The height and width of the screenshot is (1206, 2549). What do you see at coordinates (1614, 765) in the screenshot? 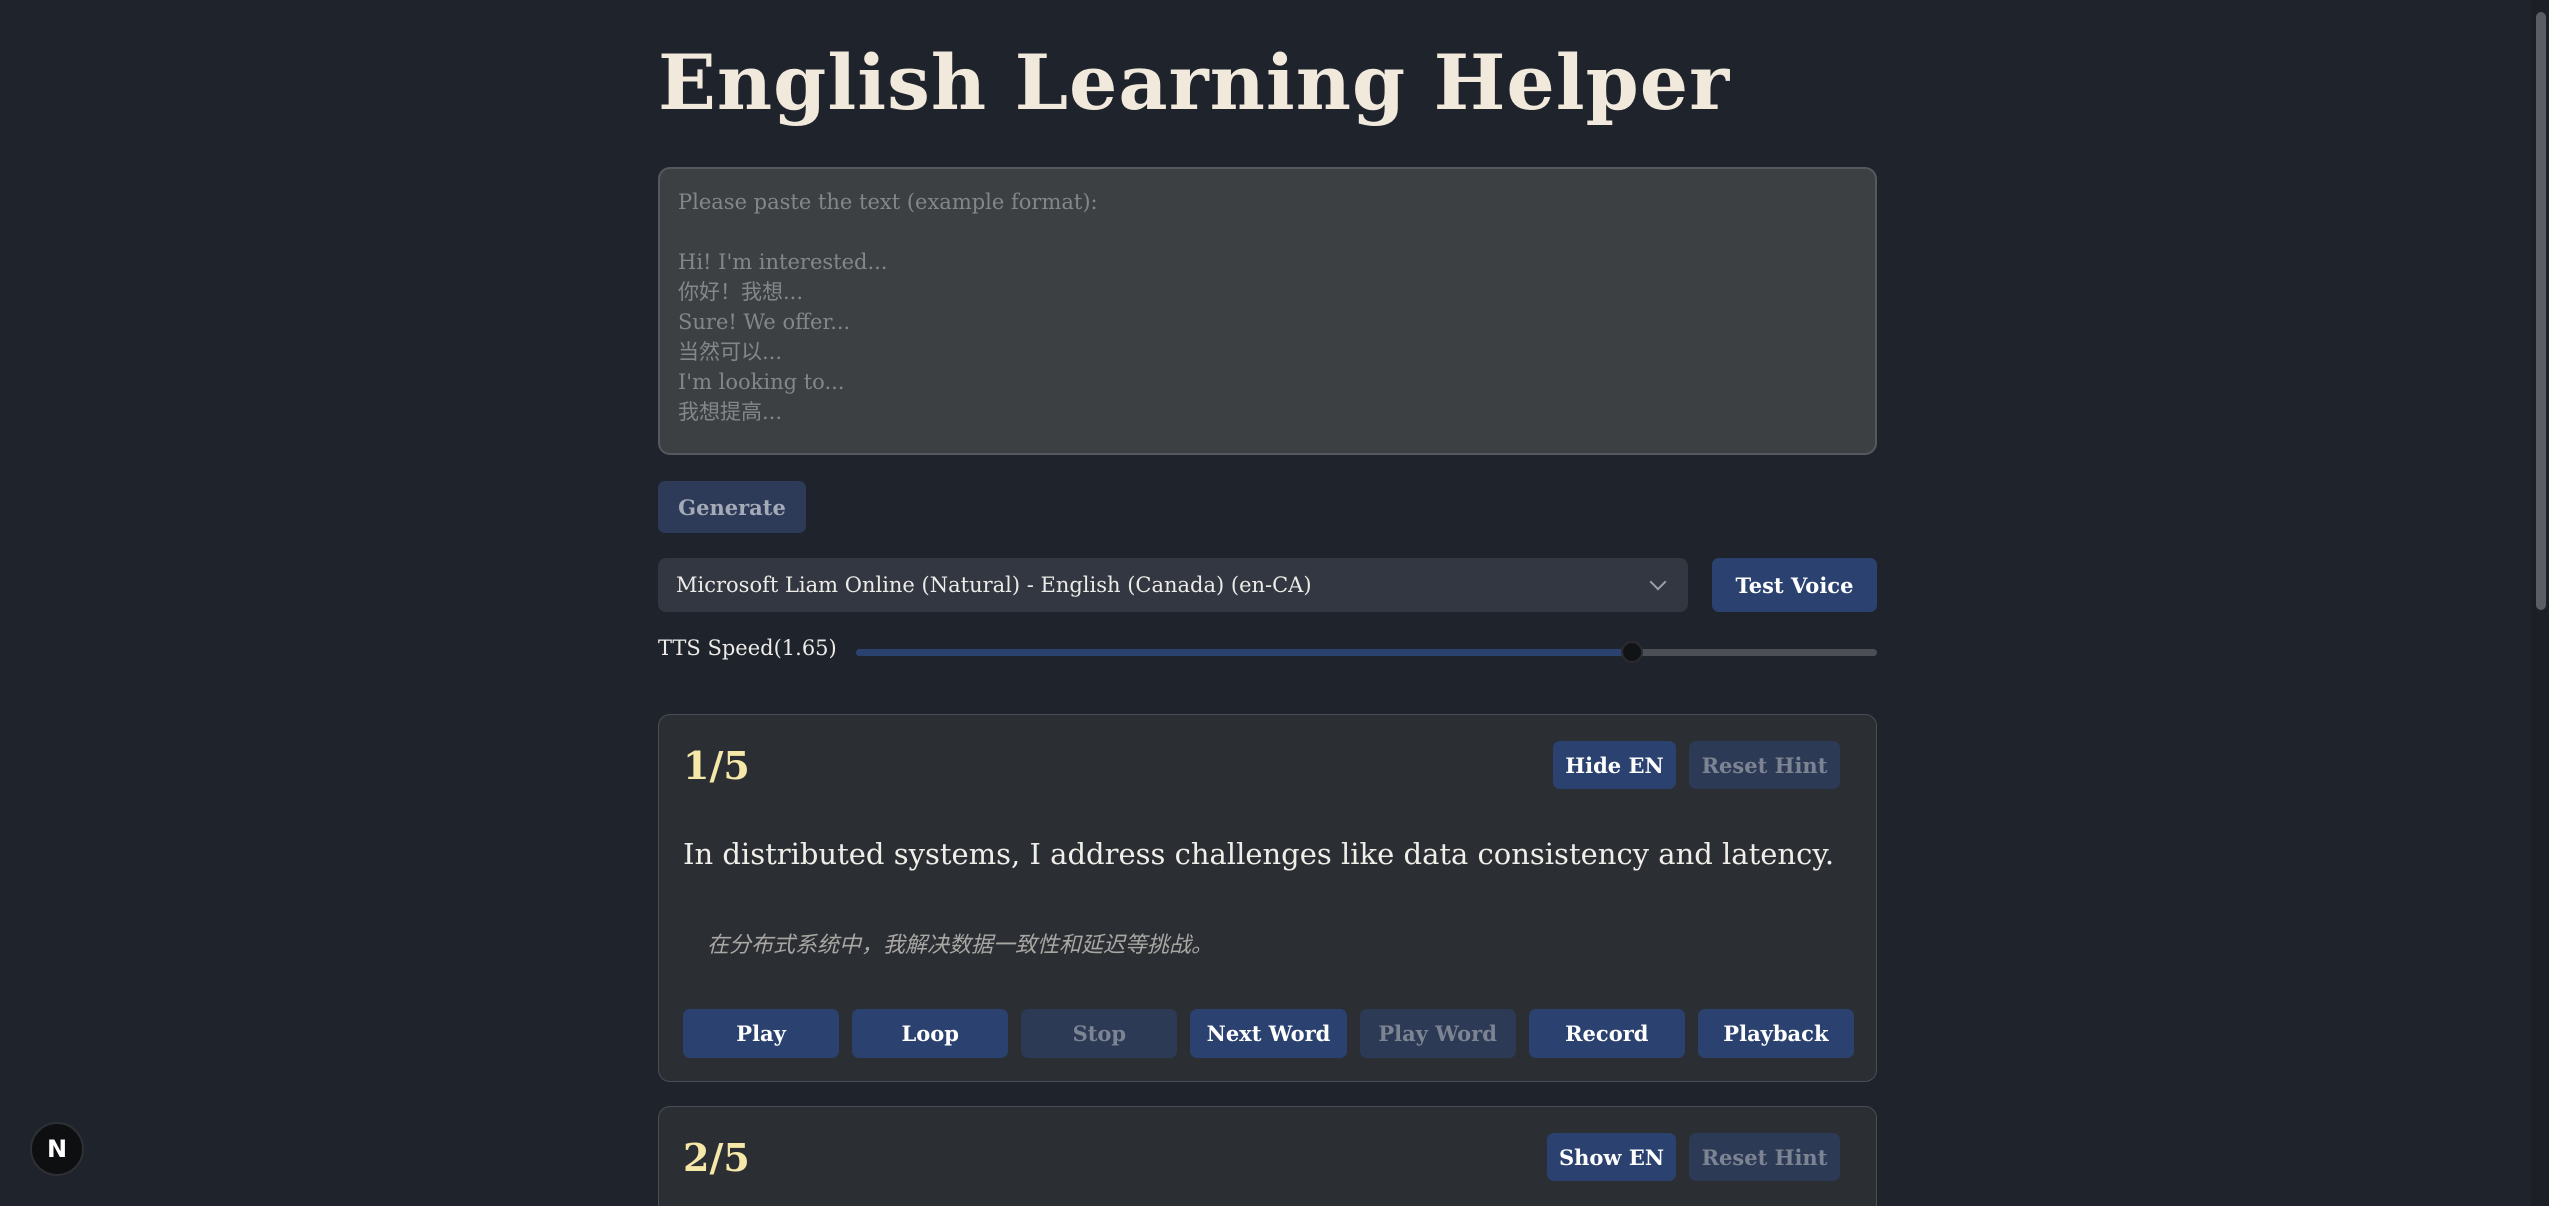
I see `hide-en-button: Hide EN` at bounding box center [1614, 765].